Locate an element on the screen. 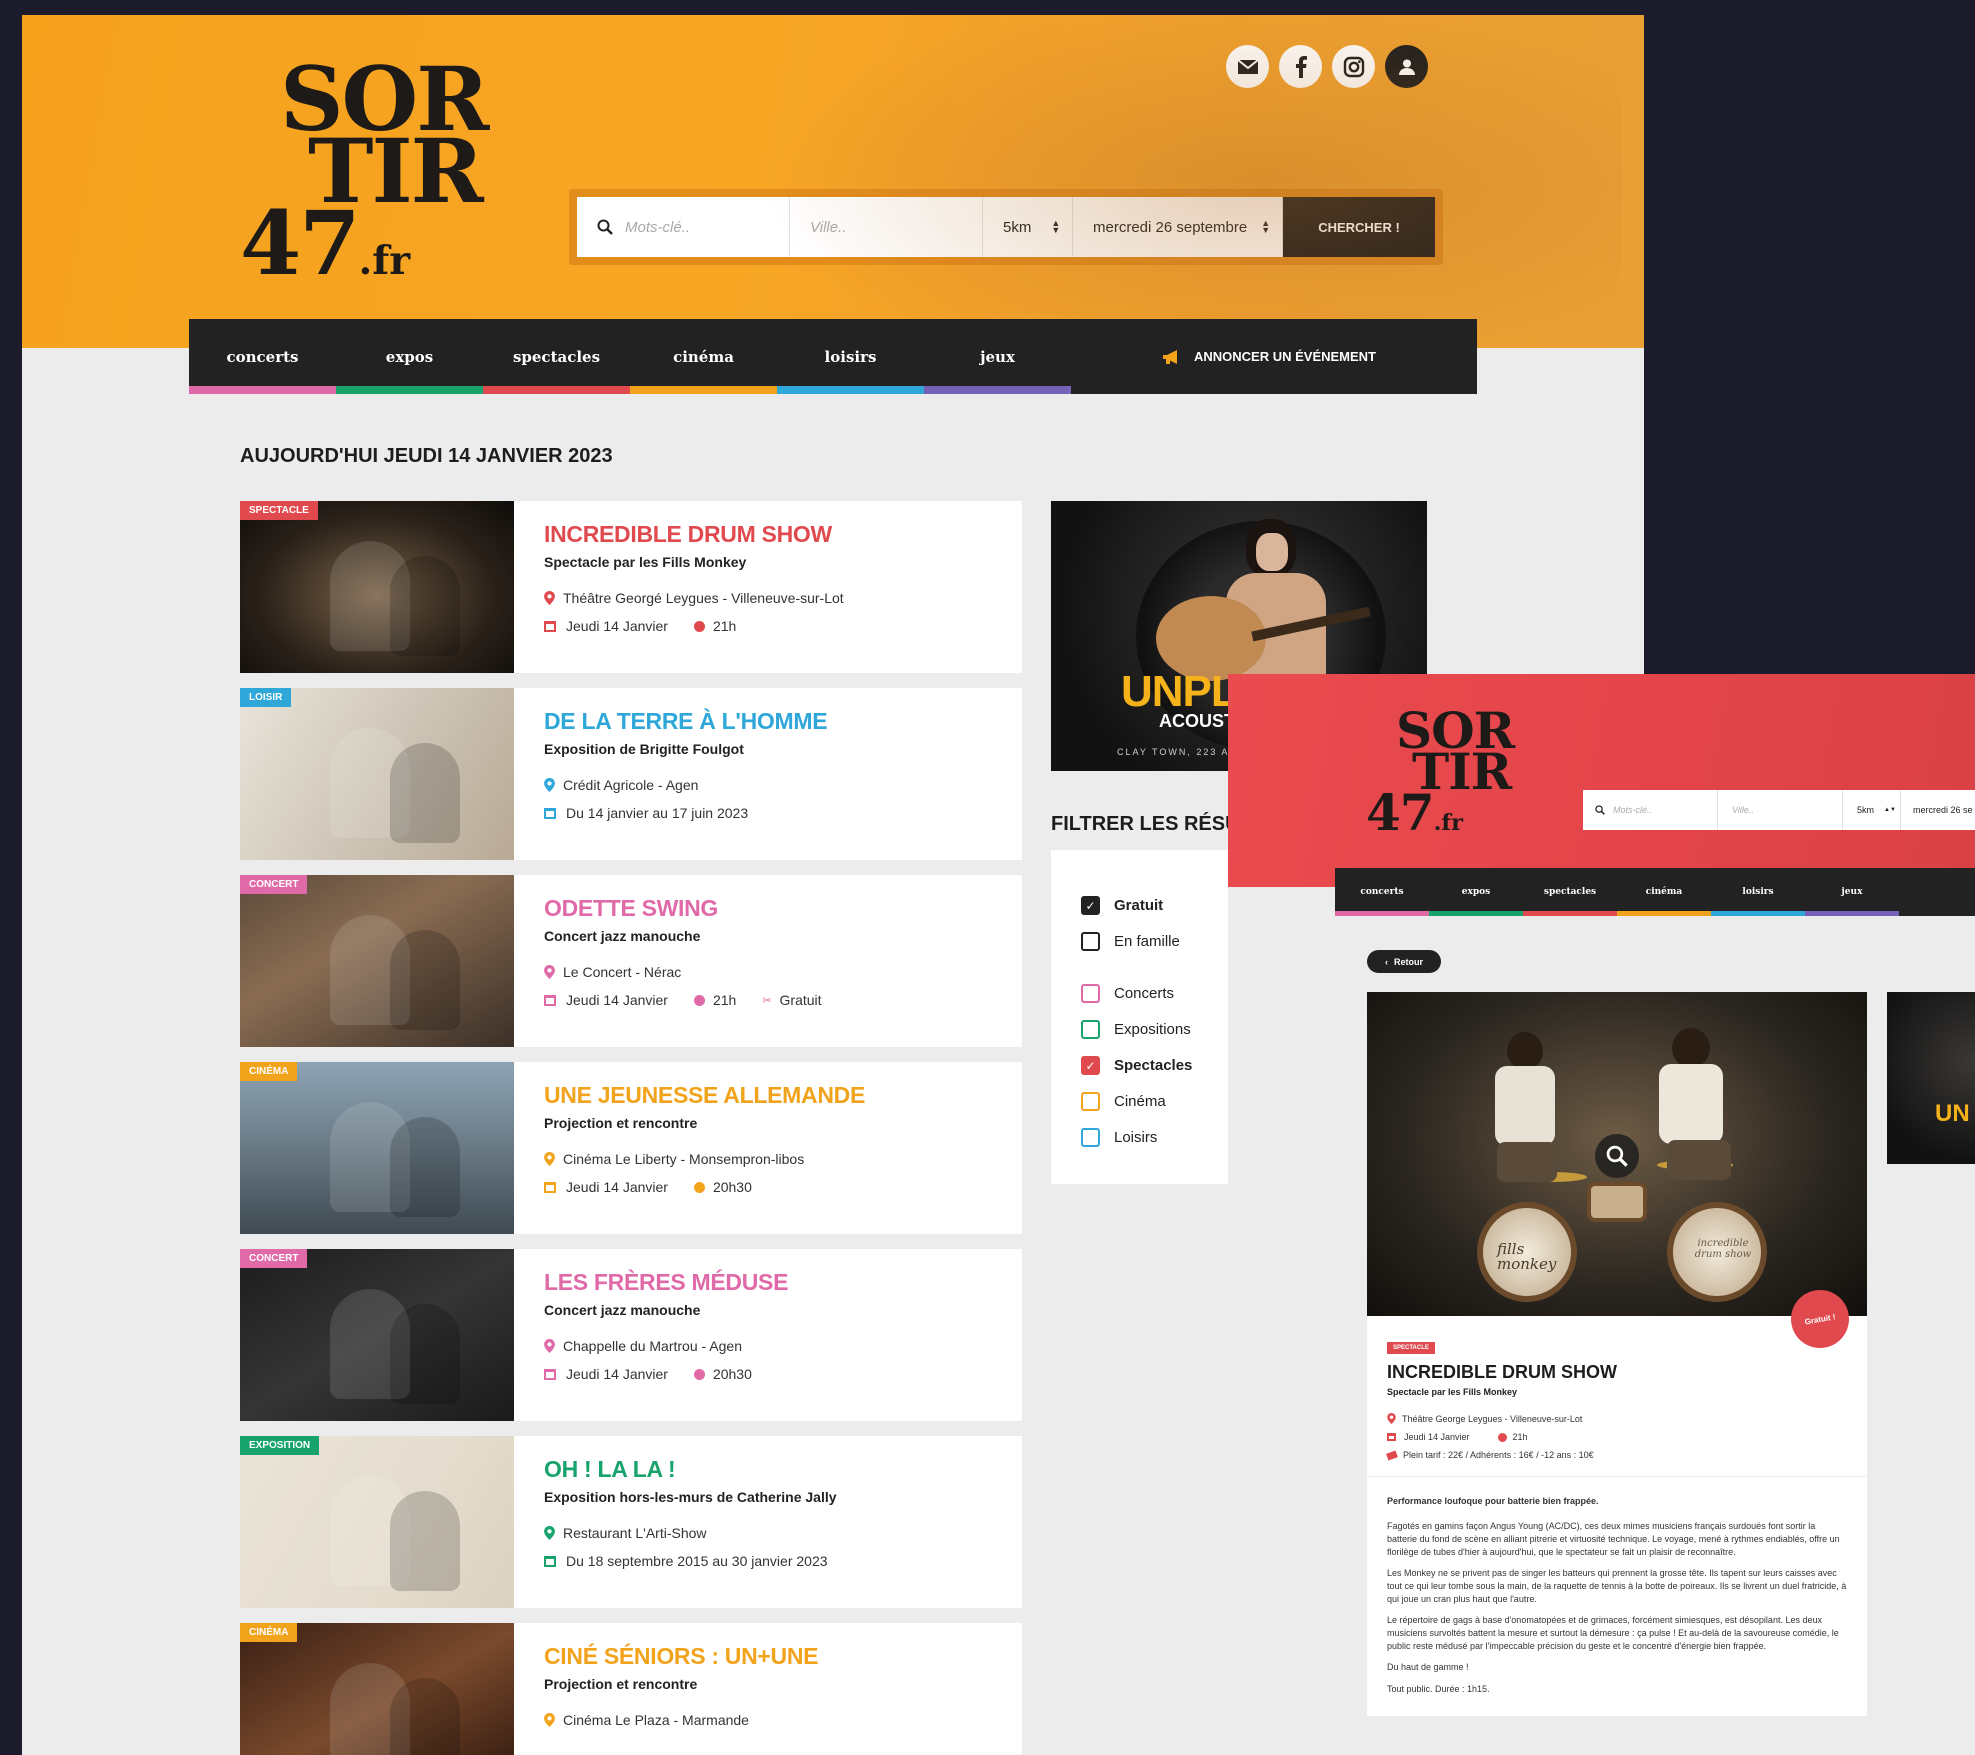 The image size is (1975, 1755). nav-item-4: loisirs is located at coordinates (850, 356).